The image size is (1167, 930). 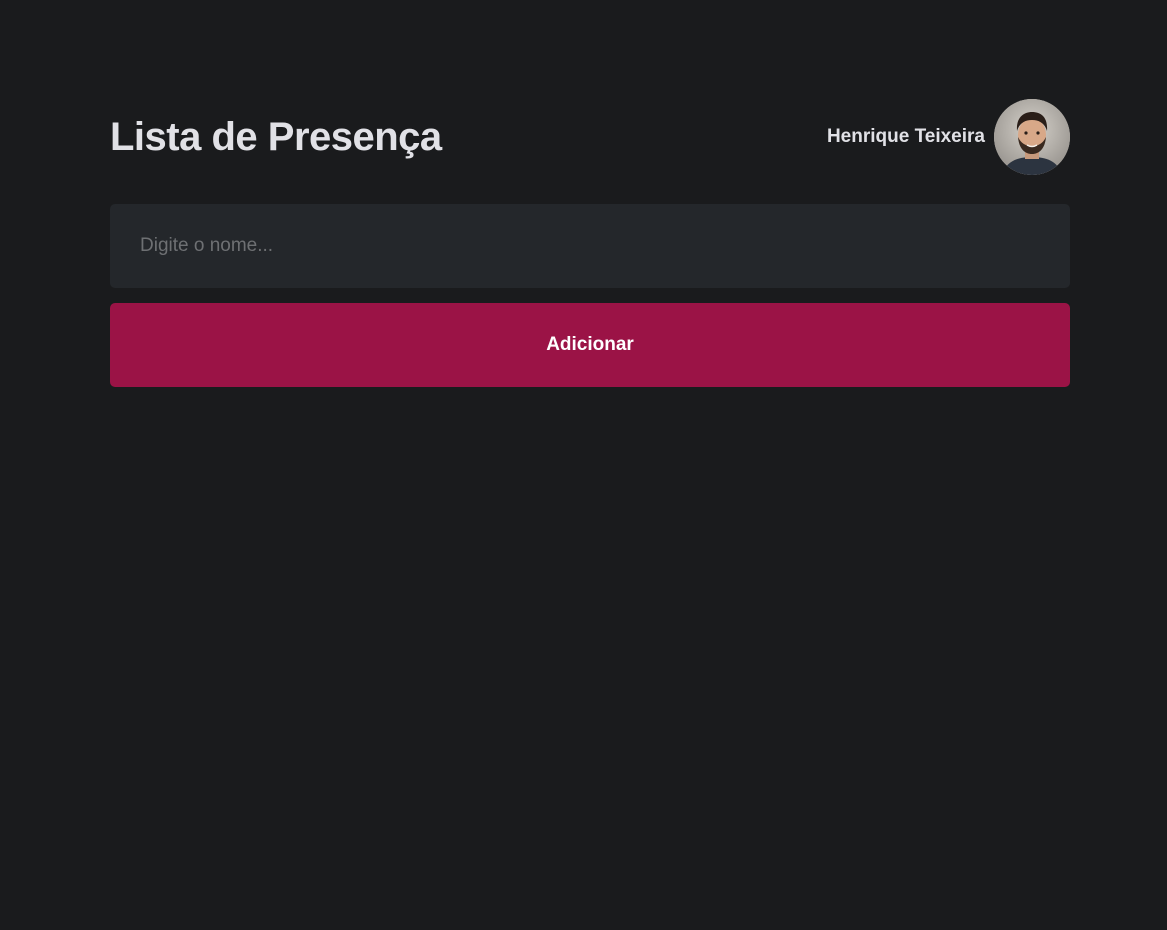 I want to click on page-title: Lista de Presença, so click(x=276, y=136).